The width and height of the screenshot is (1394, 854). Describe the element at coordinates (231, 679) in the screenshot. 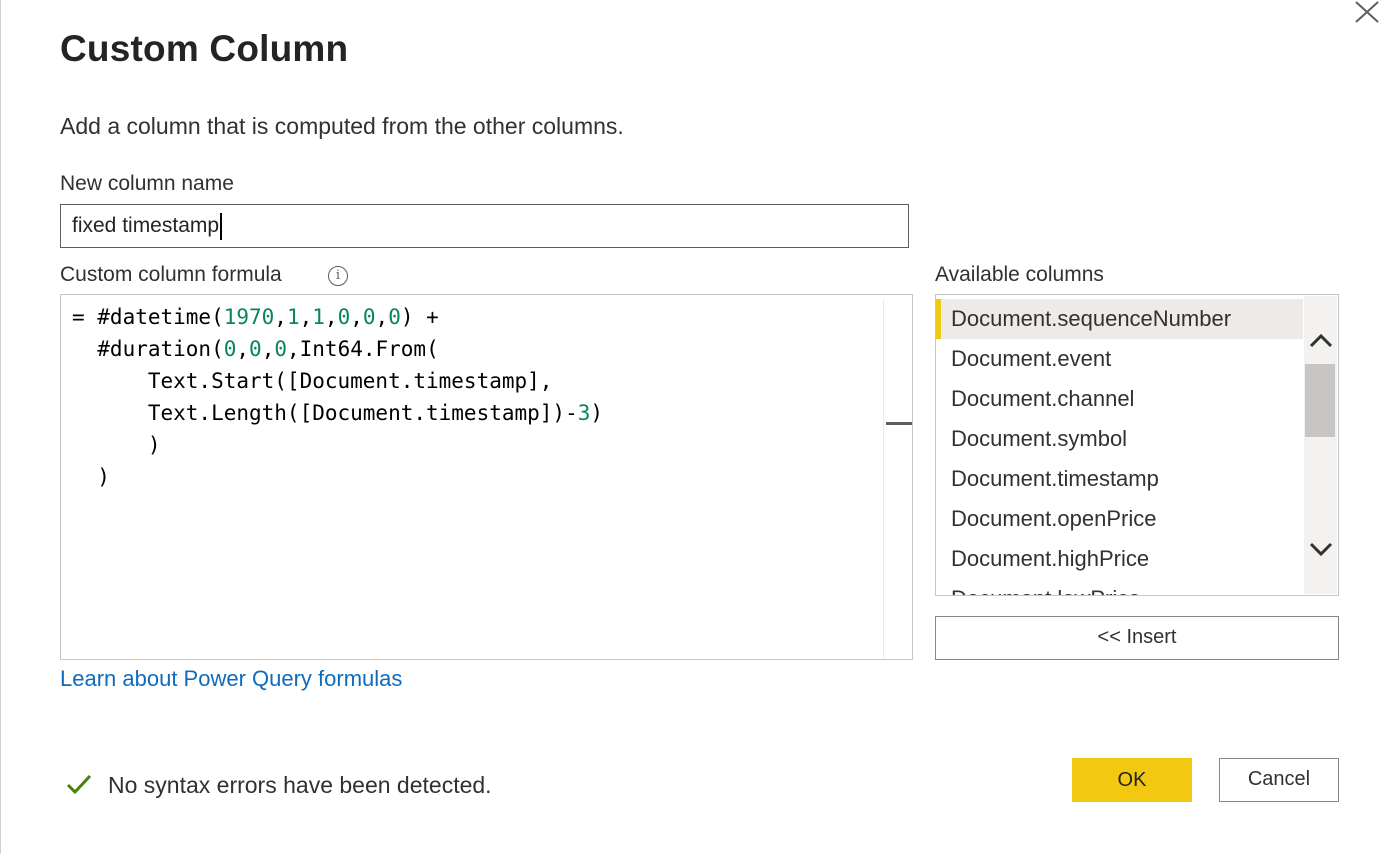

I see `learn-formulas-link: Learn about Power Query formulas` at that location.